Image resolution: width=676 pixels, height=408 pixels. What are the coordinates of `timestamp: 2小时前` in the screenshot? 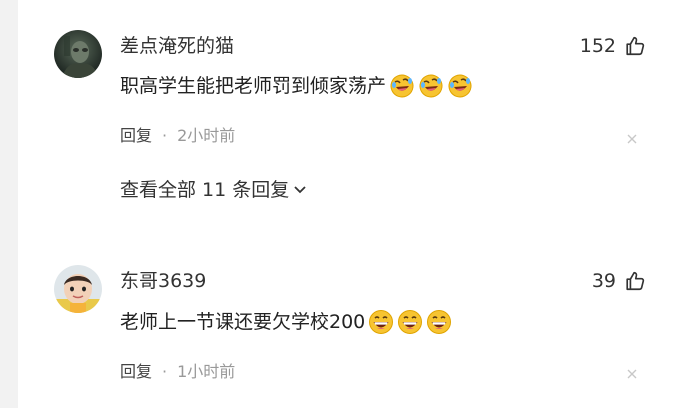 It's located at (206, 135).